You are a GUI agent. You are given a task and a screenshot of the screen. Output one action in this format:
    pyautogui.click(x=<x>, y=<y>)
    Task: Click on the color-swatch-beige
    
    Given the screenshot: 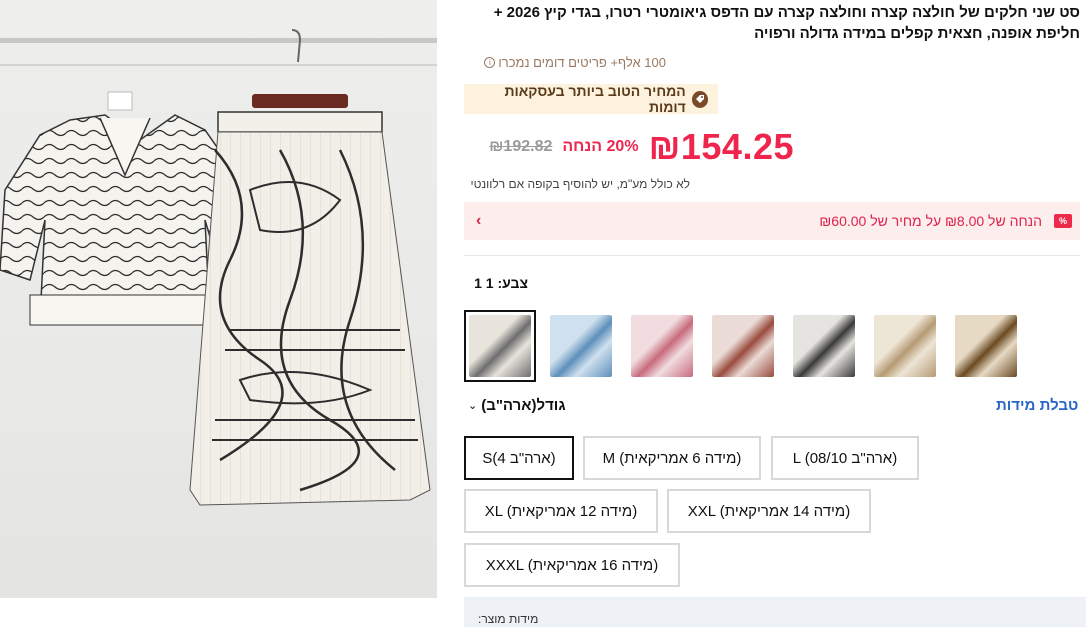 What is the action you would take?
    pyautogui.click(x=905, y=346)
    